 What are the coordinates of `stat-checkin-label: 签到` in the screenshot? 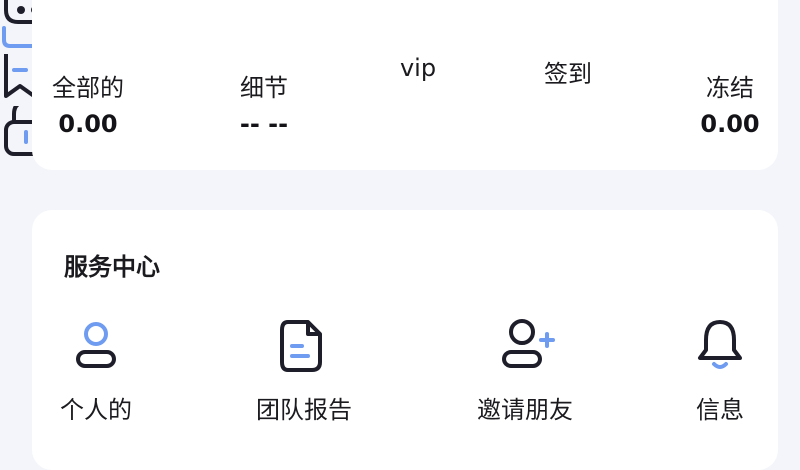 It's located at (568, 74).